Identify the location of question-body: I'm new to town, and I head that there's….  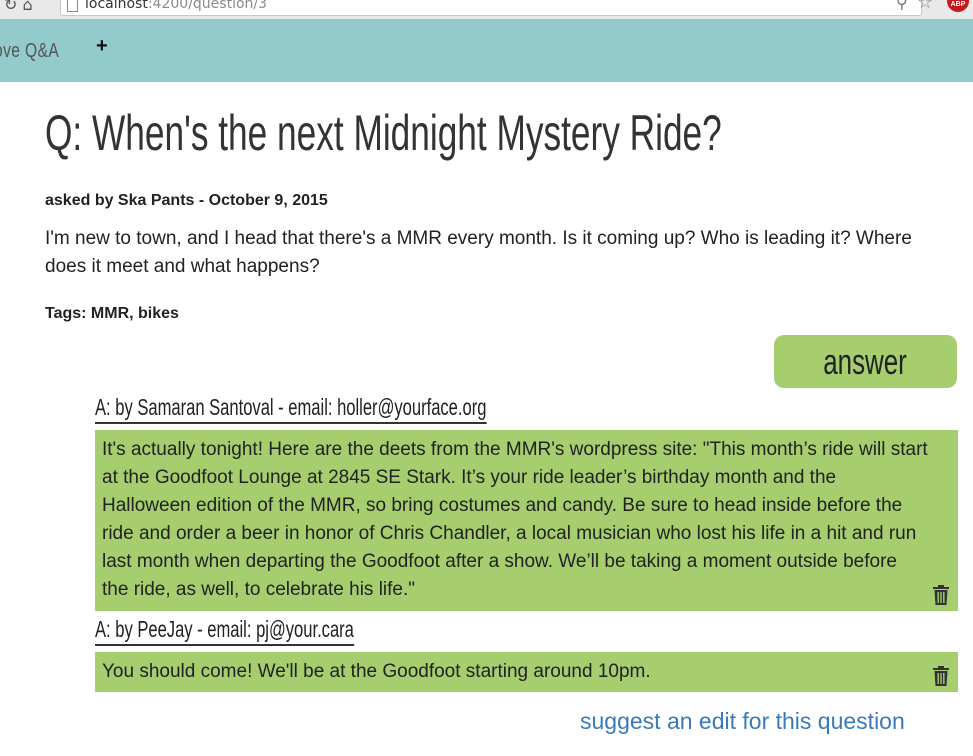
(478, 252).